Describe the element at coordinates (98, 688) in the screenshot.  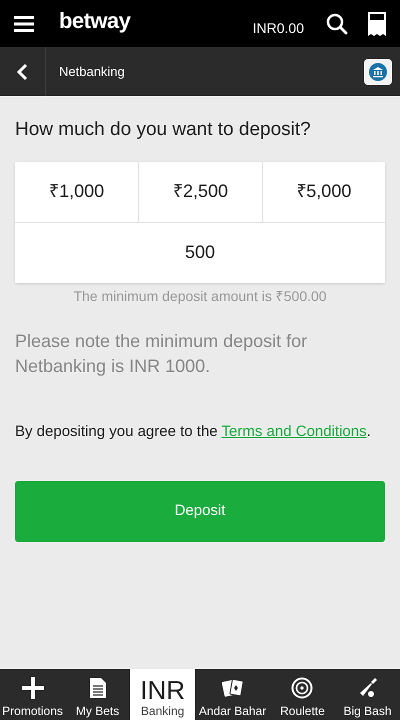
I see `document-icon` at that location.